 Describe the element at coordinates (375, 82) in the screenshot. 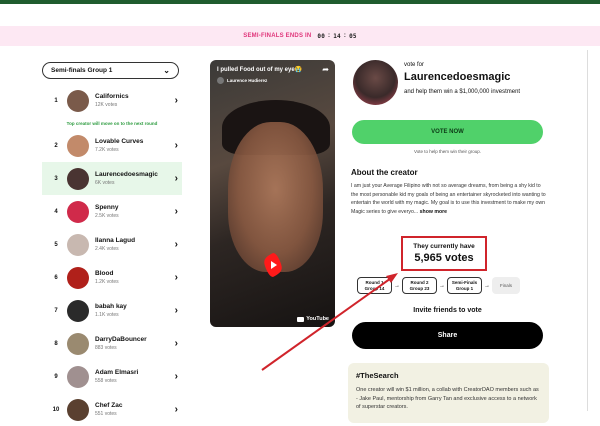

I see `creator-avatar` at that location.